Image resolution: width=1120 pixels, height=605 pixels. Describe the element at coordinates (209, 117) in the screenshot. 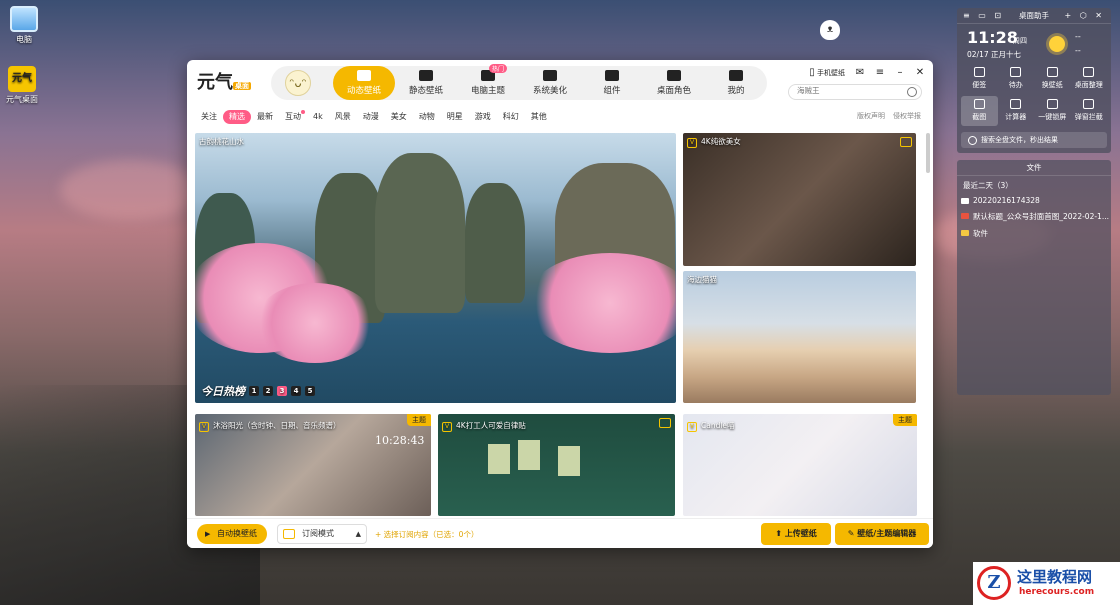

I see `cat-follow: 关注` at that location.